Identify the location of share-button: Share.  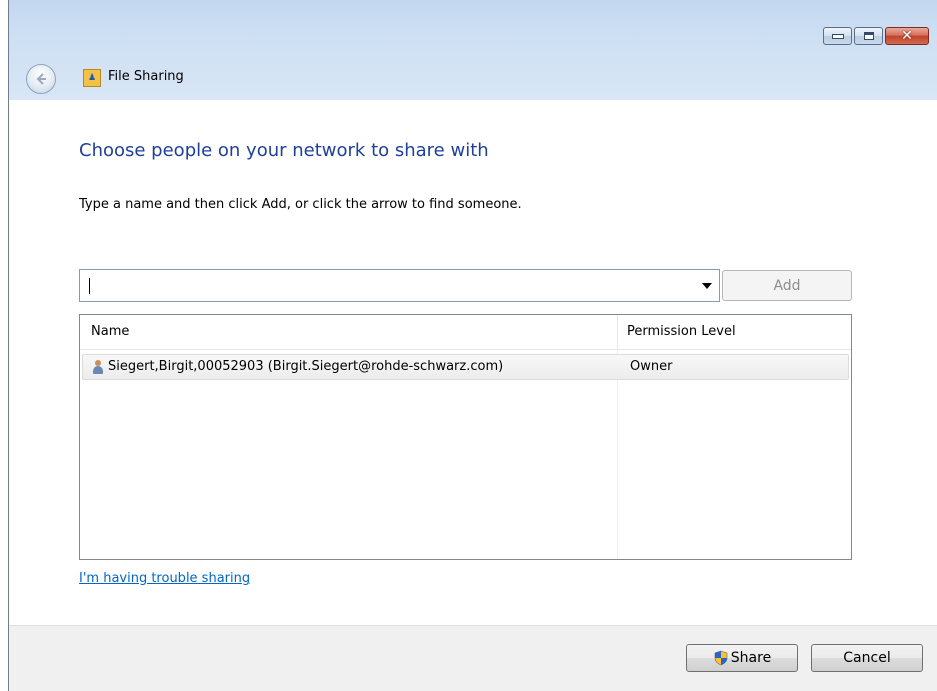
(742, 658).